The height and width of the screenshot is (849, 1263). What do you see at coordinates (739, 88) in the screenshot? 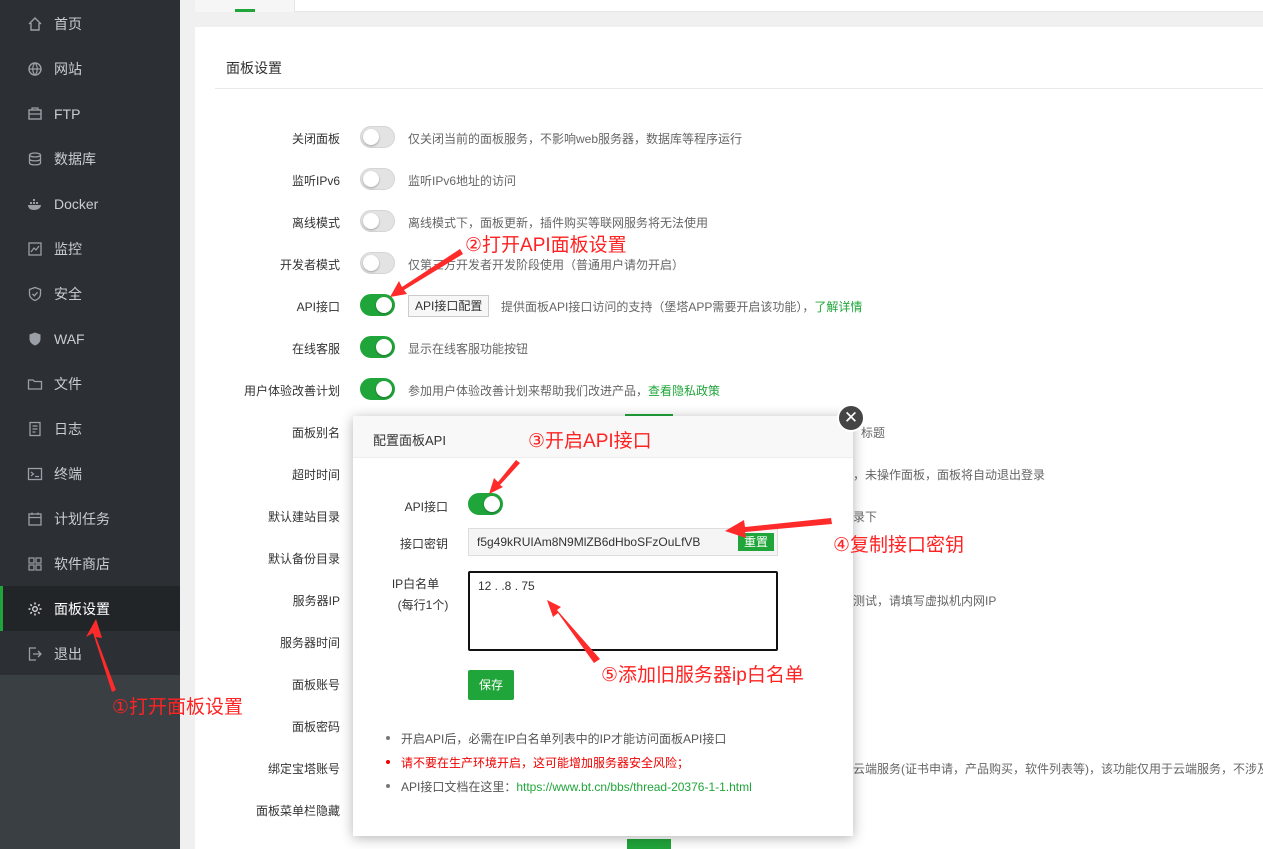
I see `divider` at bounding box center [739, 88].